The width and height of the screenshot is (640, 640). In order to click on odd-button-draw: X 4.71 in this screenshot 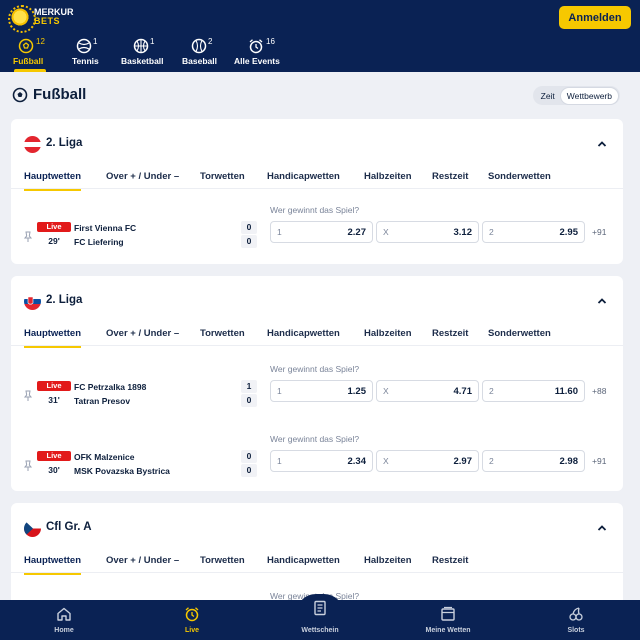, I will do `click(427, 391)`.